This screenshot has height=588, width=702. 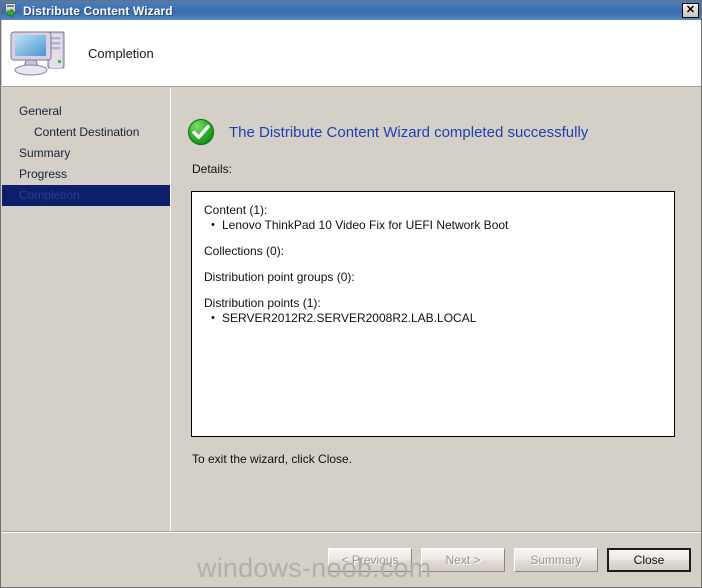 I want to click on summary-button: Summary, so click(x=556, y=560).